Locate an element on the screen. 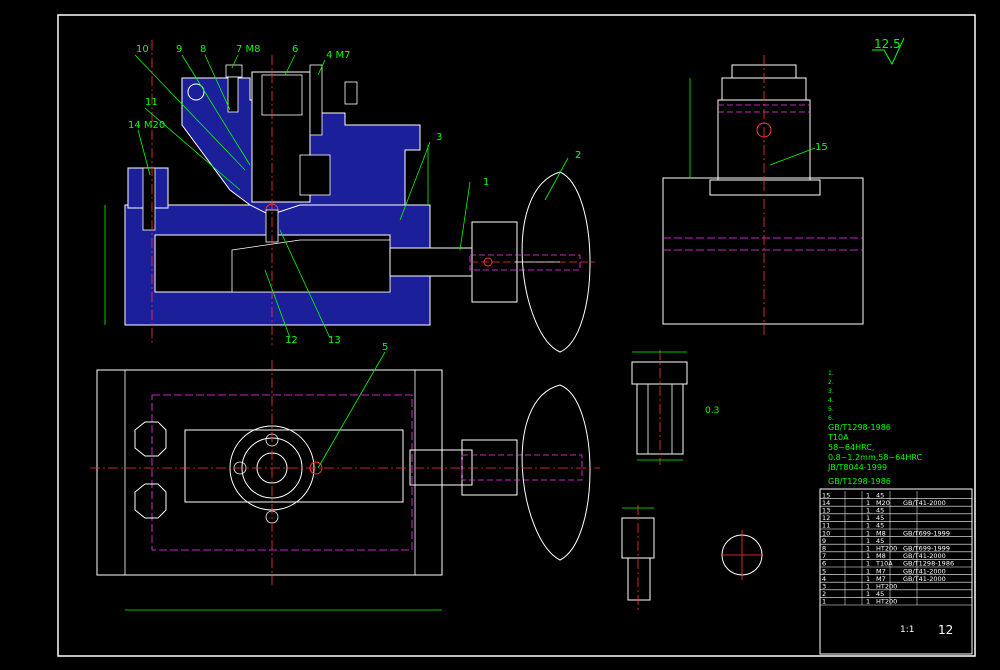 Image resolution: width=1000 pixels, height=670 pixels. note-line-3: 3. is located at coordinates (831, 391).